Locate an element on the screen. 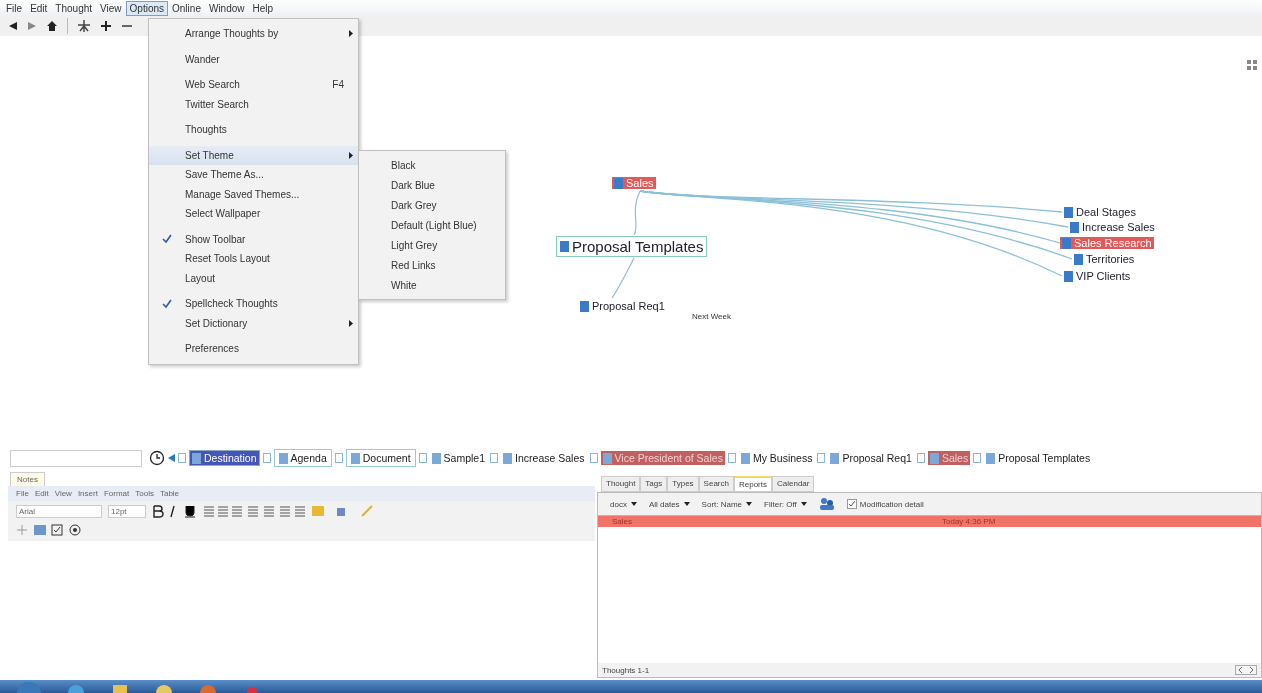  tab: Tags is located at coordinates (654, 484).